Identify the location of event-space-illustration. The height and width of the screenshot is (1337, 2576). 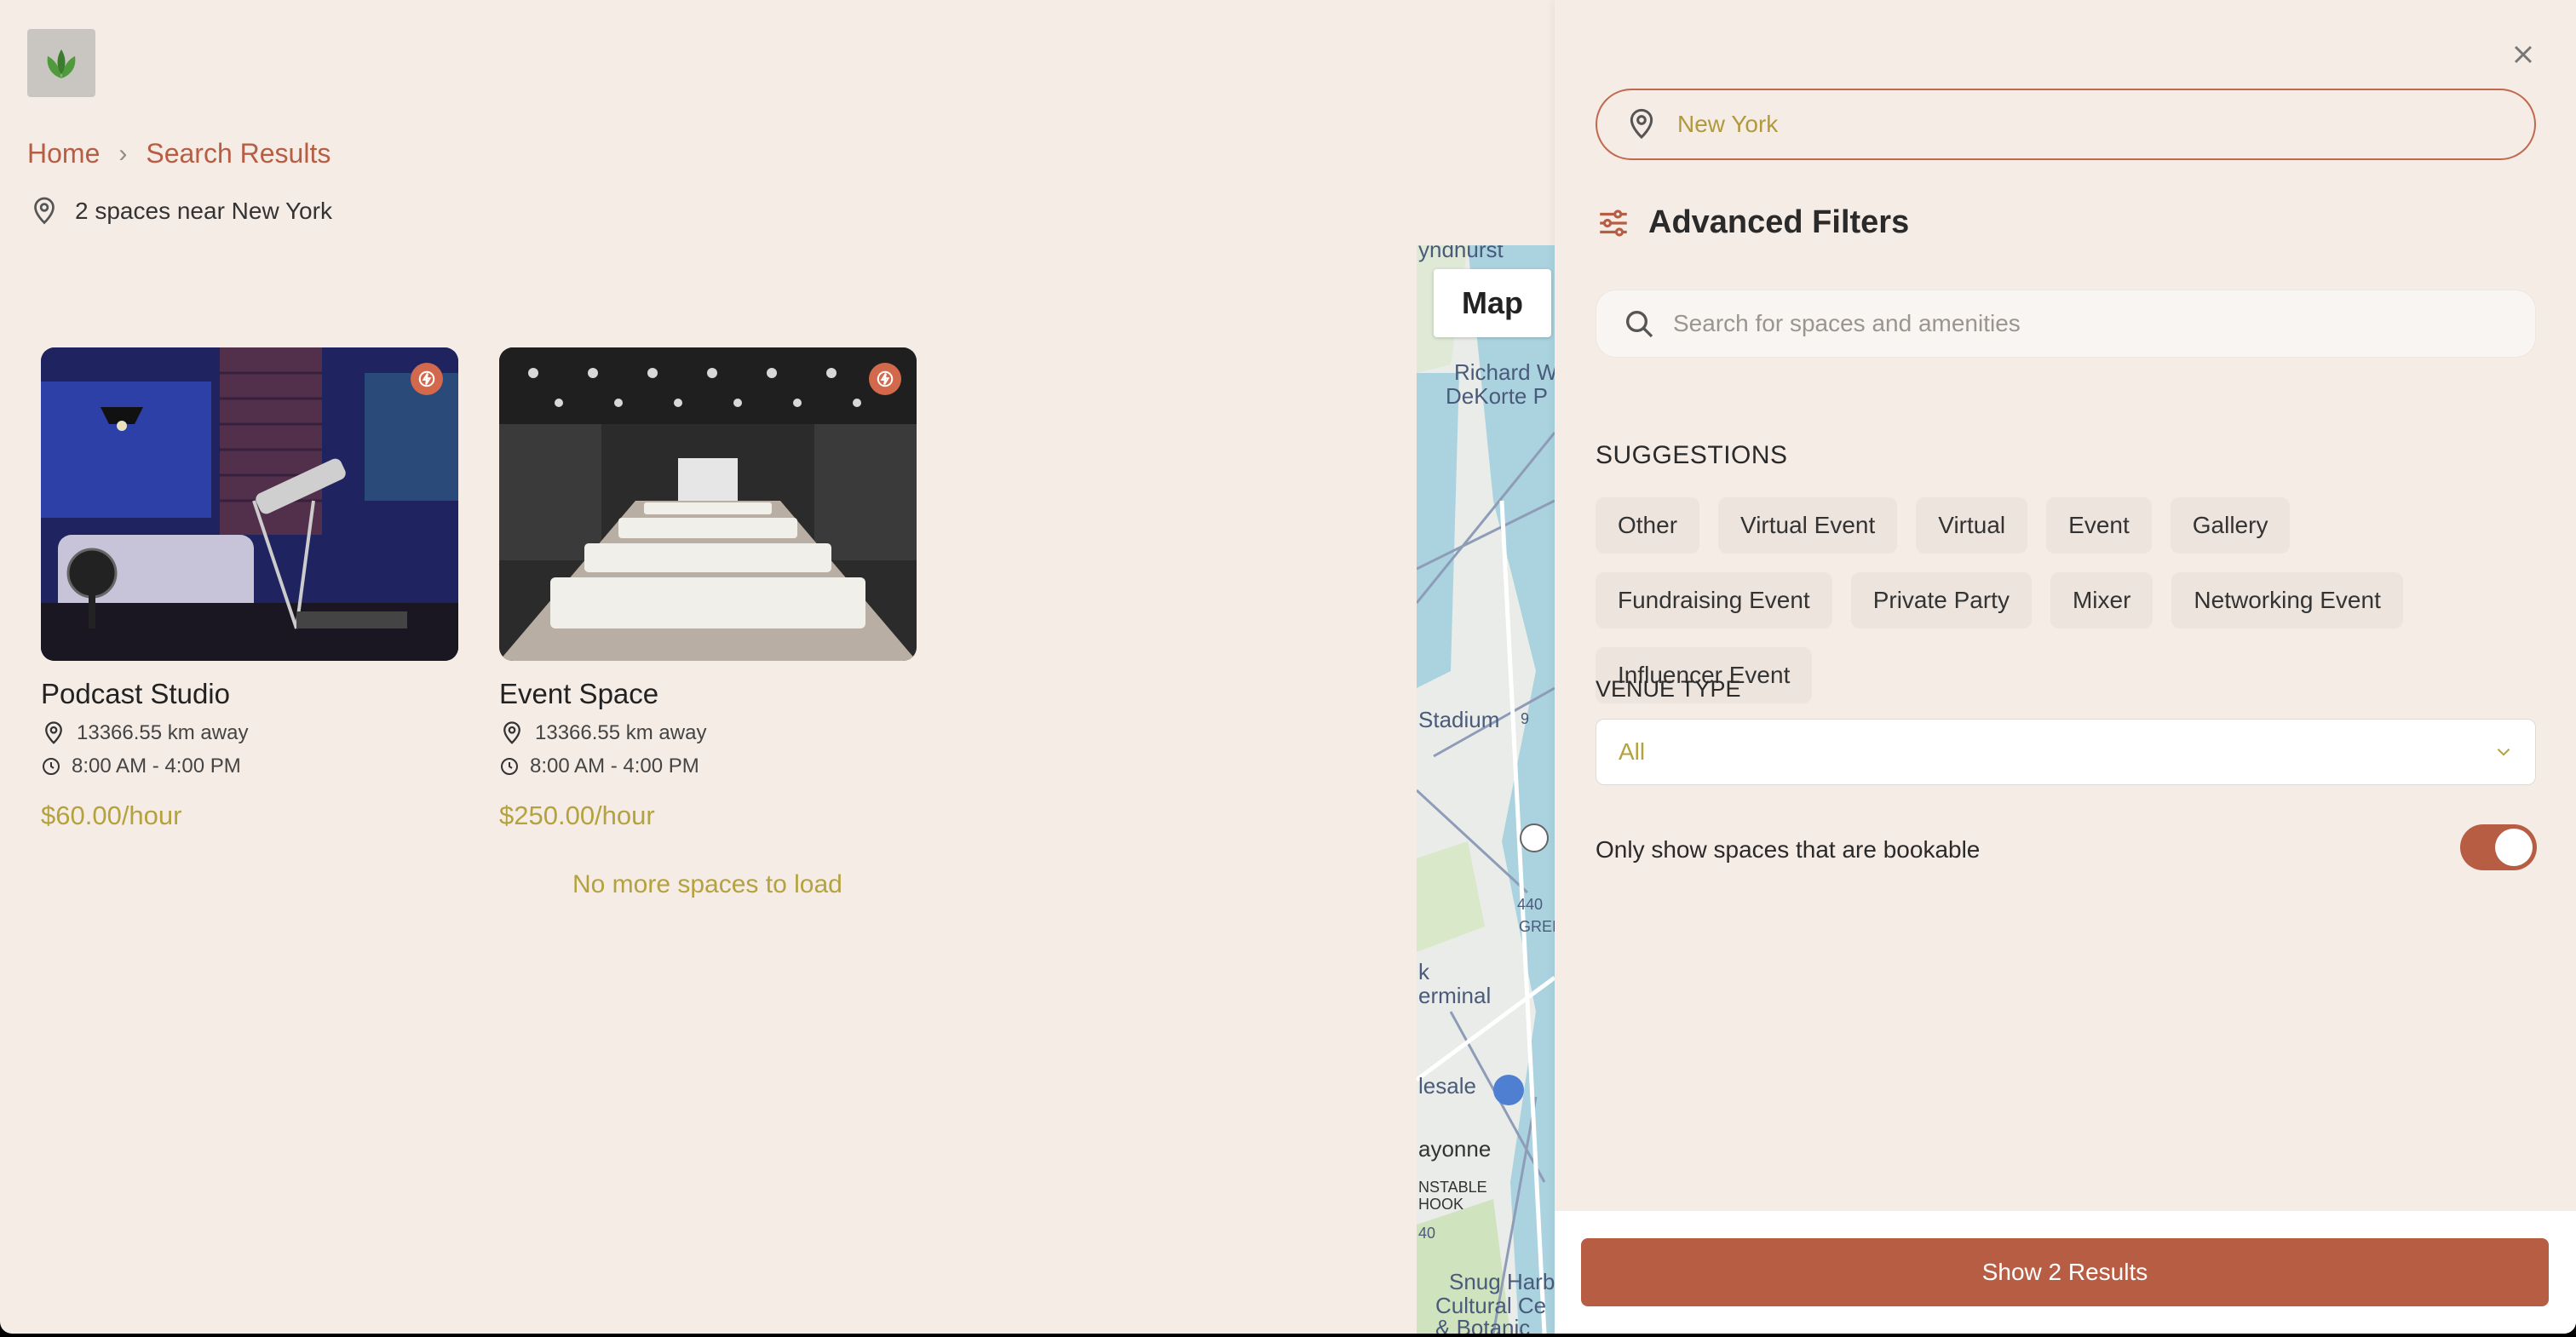
(708, 504).